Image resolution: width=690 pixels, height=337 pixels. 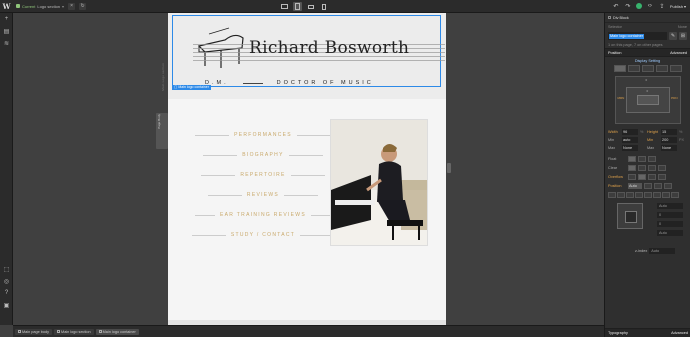 I want to click on align-top-right-button, so click(x=621, y=195).